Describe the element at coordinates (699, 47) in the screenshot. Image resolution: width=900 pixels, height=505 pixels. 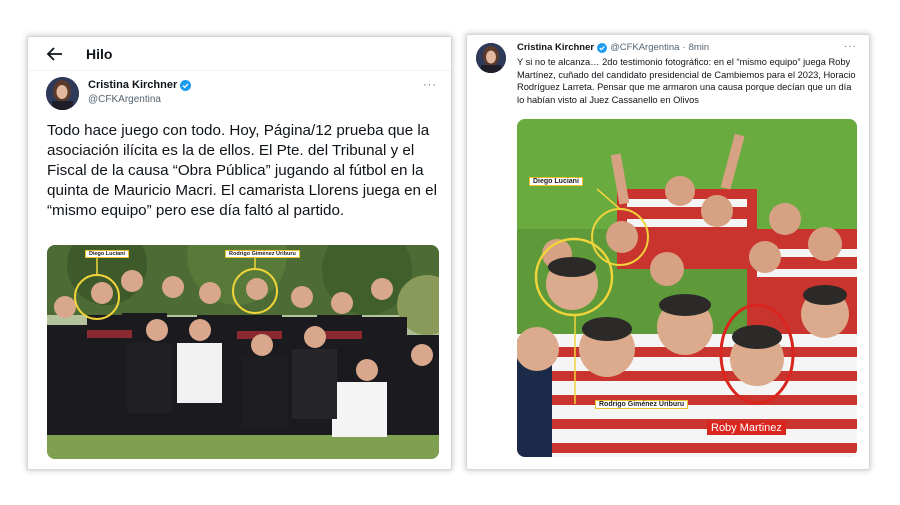
I see `tweet-time: 8min` at that location.